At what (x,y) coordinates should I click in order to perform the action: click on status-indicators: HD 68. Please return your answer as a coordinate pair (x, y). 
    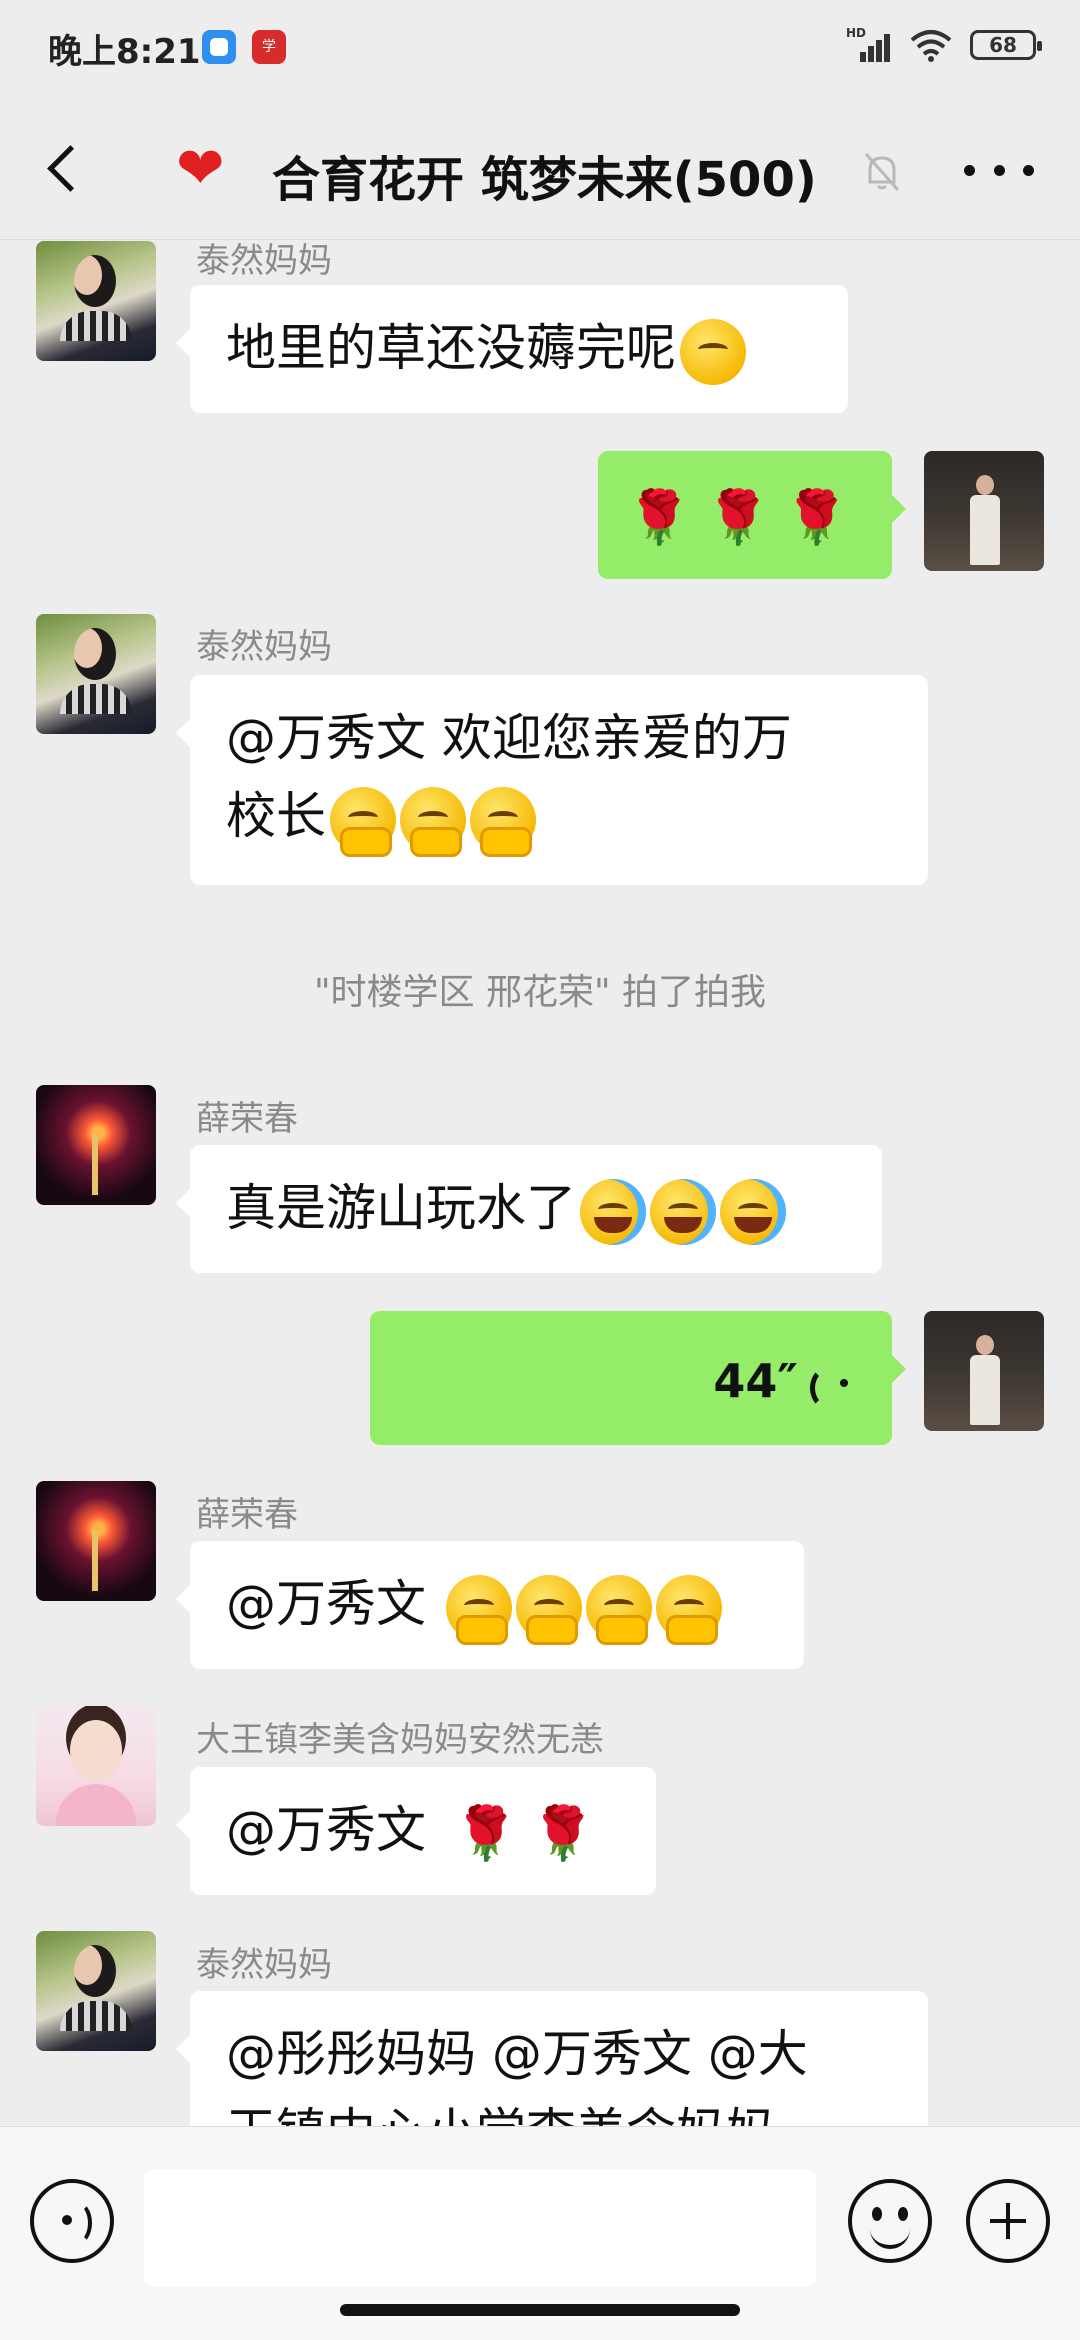
    Looking at the image, I should click on (944, 44).